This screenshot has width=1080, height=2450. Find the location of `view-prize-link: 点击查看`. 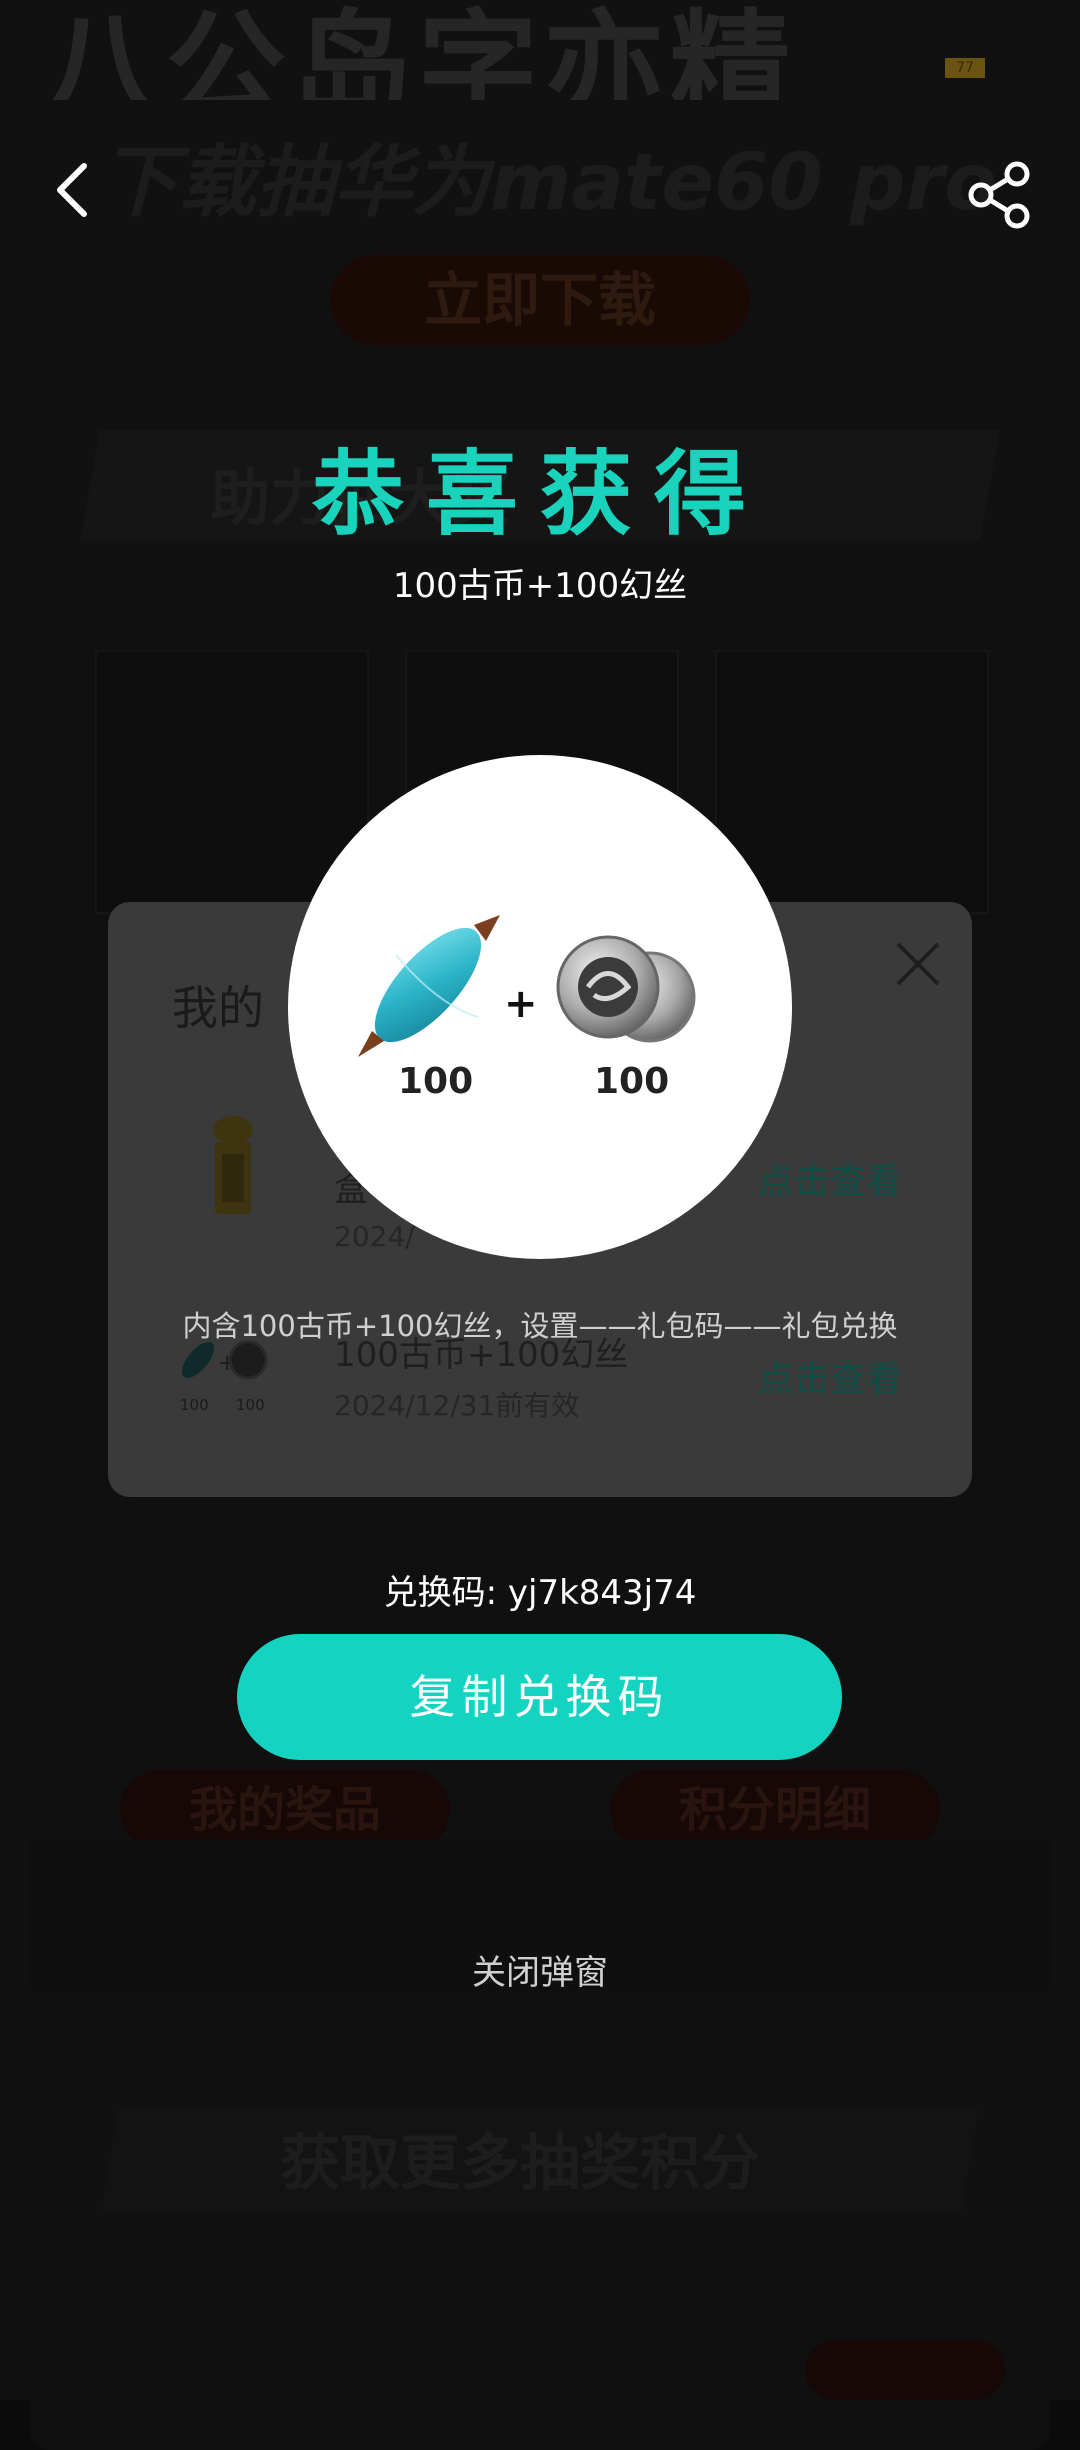

view-prize-link: 点击查看 is located at coordinates (830, 1376).